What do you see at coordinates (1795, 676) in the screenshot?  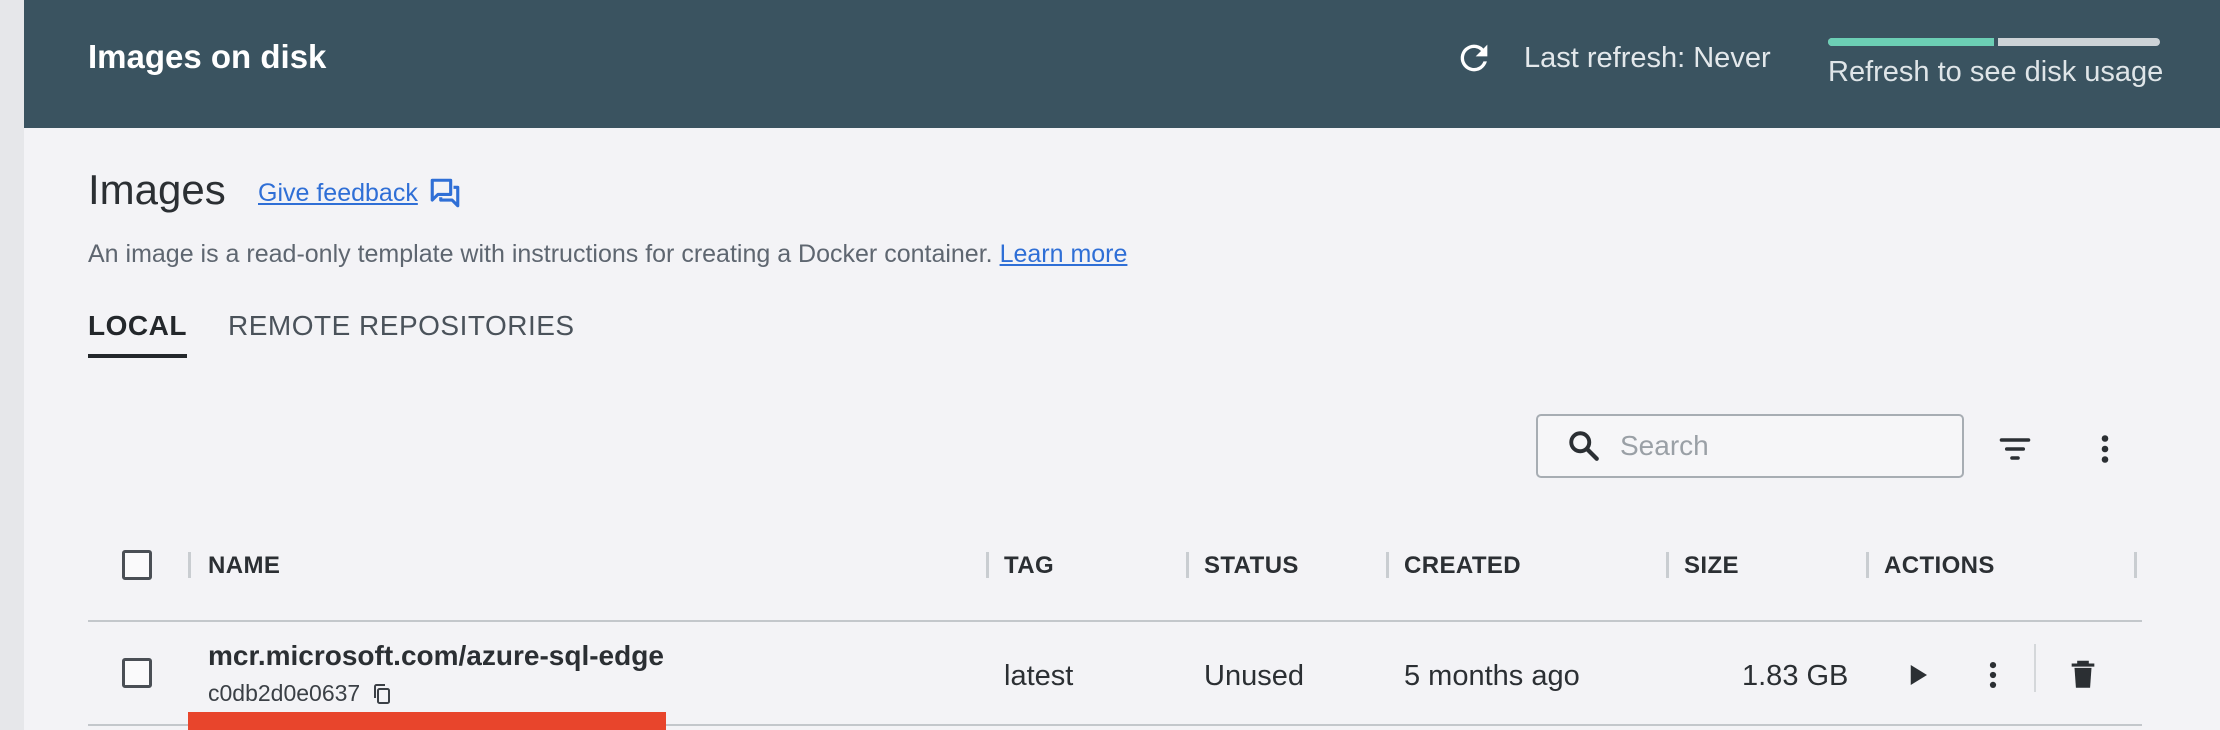 I see `image-size: 1.83 GB` at bounding box center [1795, 676].